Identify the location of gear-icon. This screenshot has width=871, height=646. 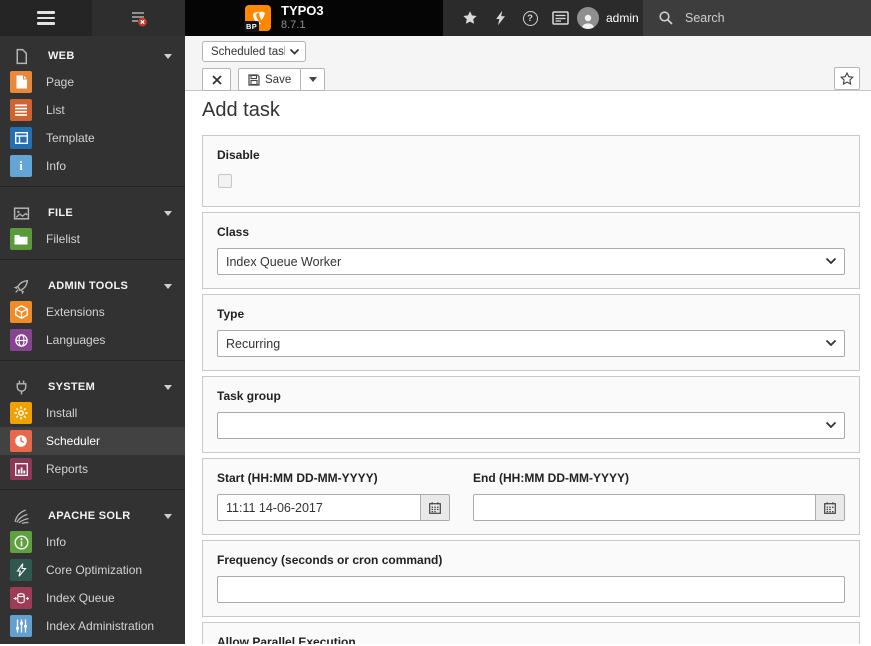
(21, 413).